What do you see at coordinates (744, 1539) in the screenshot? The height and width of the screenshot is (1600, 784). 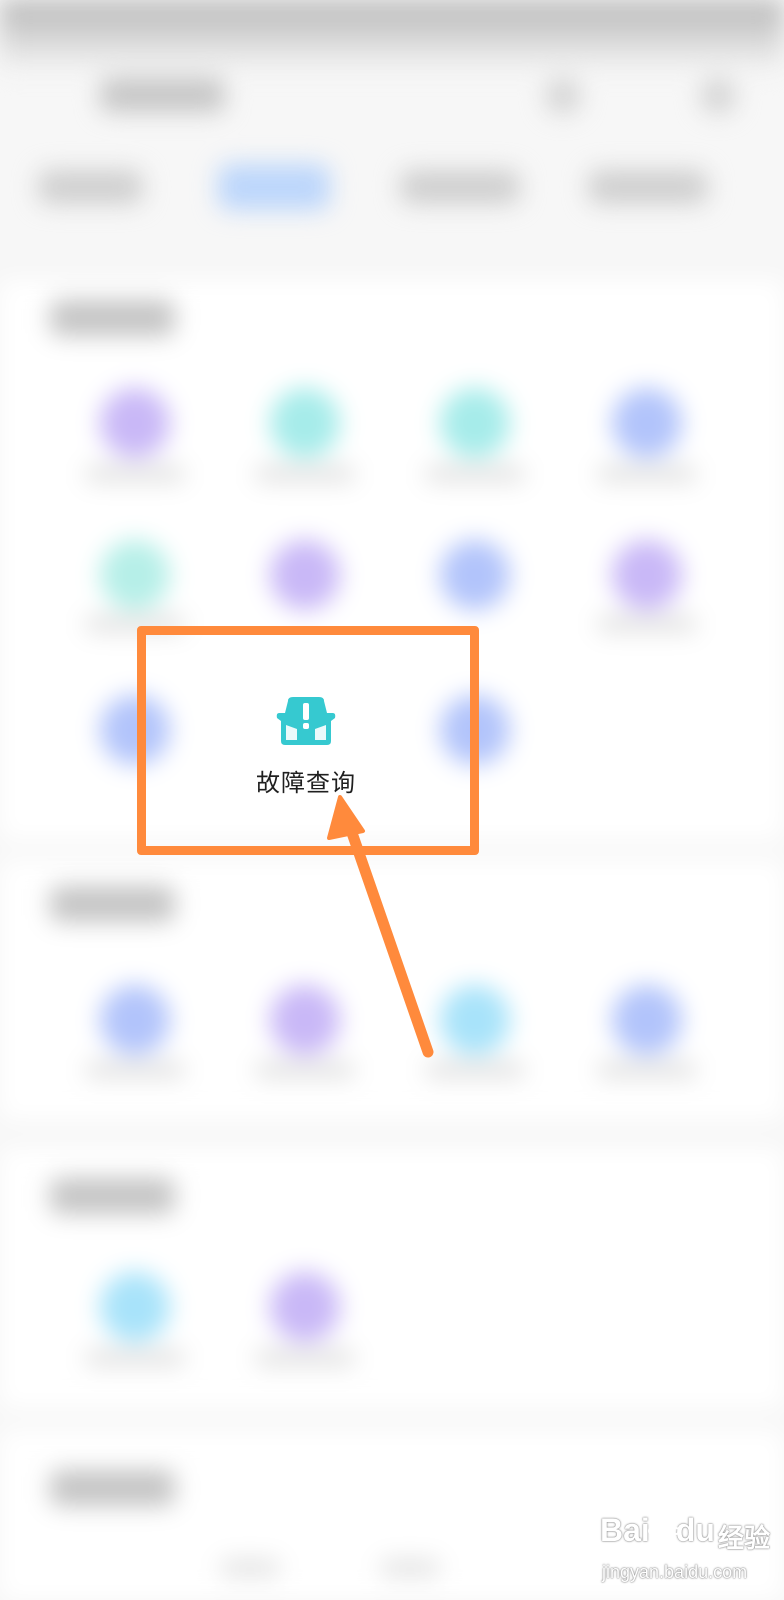 I see `brand-text: 经验` at bounding box center [744, 1539].